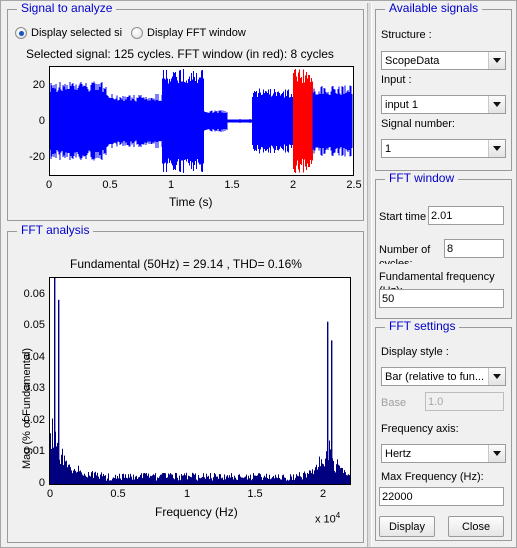  I want to click on group-title-available-signals: Available signals, so click(434, 8).